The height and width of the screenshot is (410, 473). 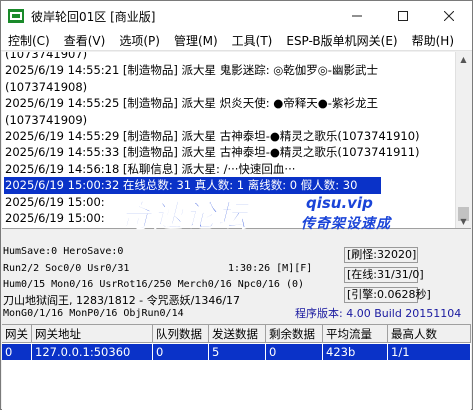 I want to click on column-header: 剩余数据, so click(x=294, y=334).